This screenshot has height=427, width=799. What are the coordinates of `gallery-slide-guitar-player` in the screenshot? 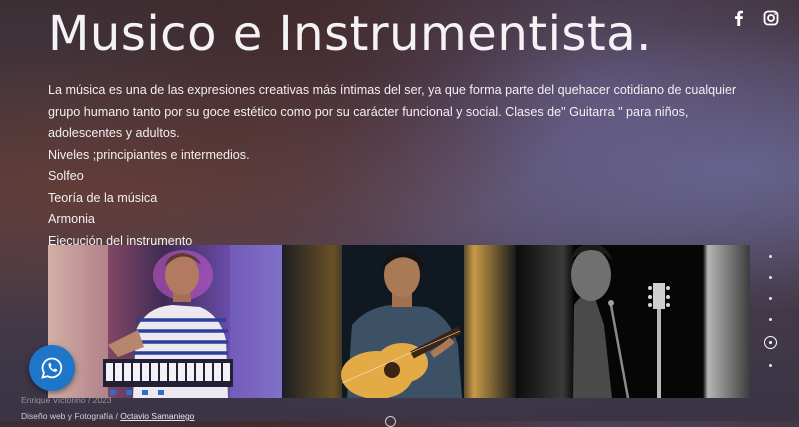 It's located at (399, 321).